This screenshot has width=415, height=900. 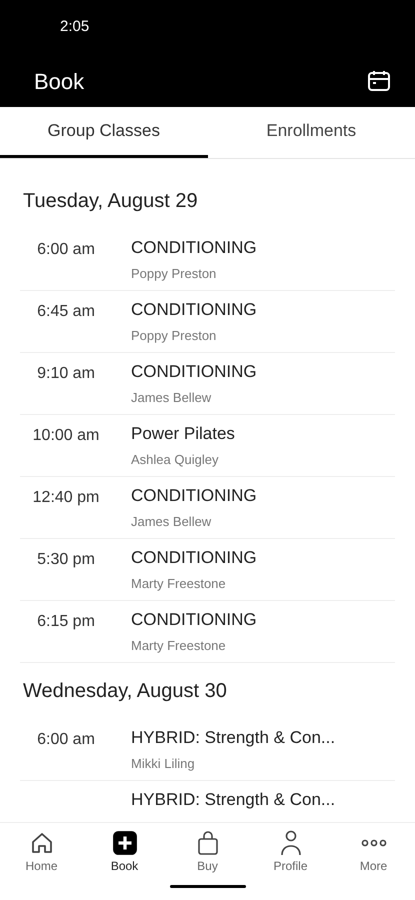 What do you see at coordinates (207, 322) in the screenshot?
I see `class-row: 6:45 am CONDITIONING Poppy Preston` at bounding box center [207, 322].